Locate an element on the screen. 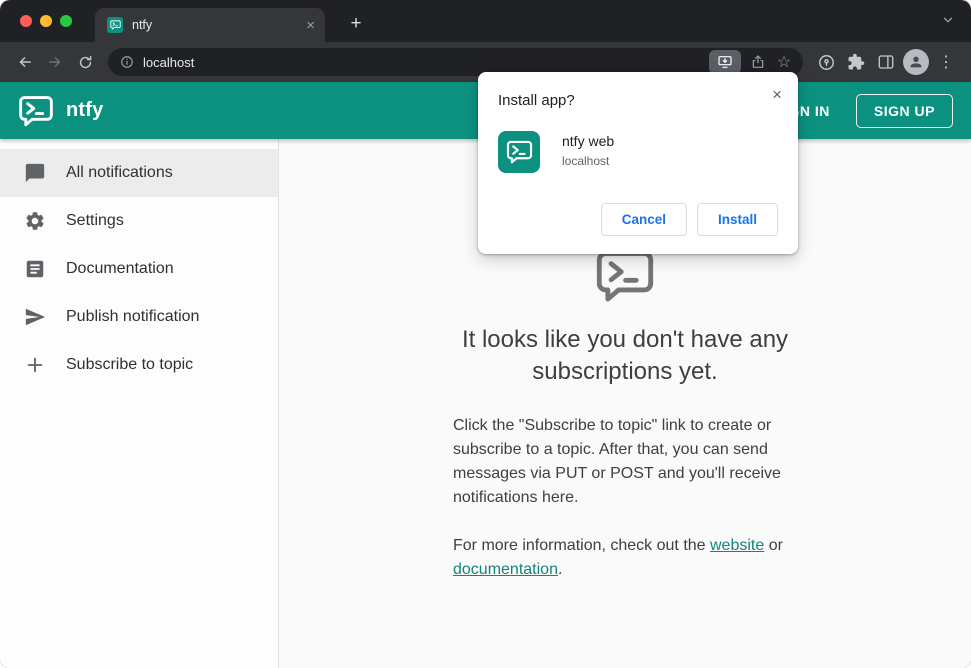 This screenshot has height=668, width=971. dialog-app-origin: localhost is located at coordinates (586, 161).